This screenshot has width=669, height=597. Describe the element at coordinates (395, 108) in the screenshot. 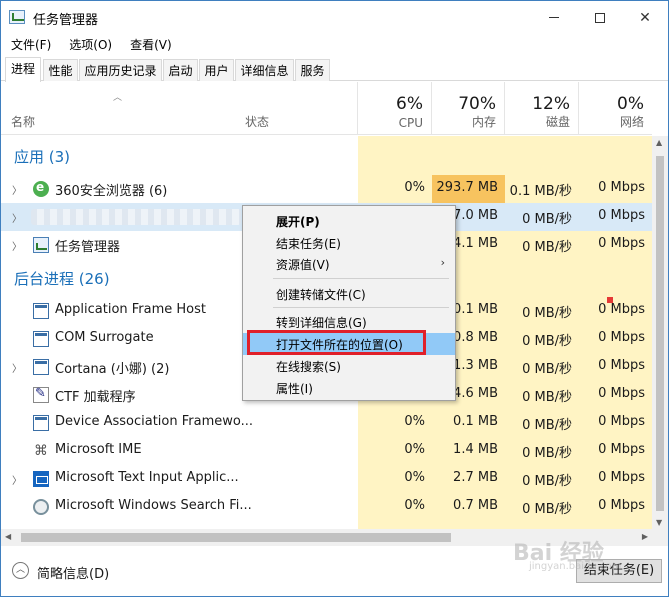

I see `column-header-cpu: 6% CPU` at that location.